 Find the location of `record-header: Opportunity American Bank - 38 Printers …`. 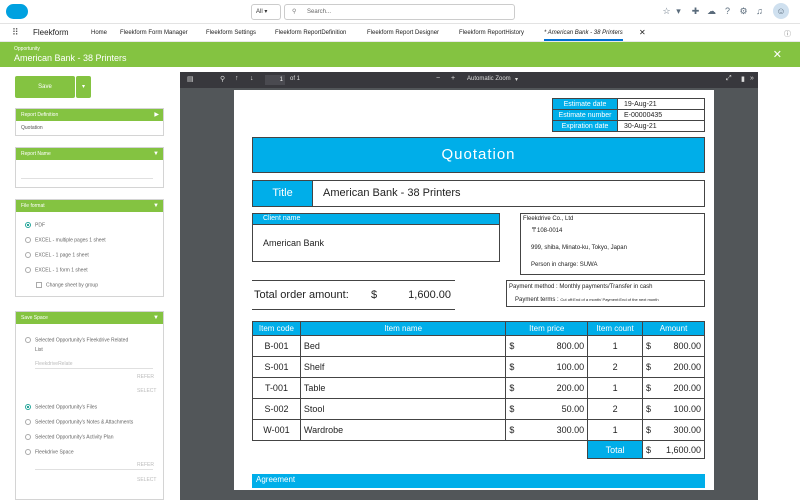

record-header: Opportunity American Bank - 38 Printers … is located at coordinates (400, 54).